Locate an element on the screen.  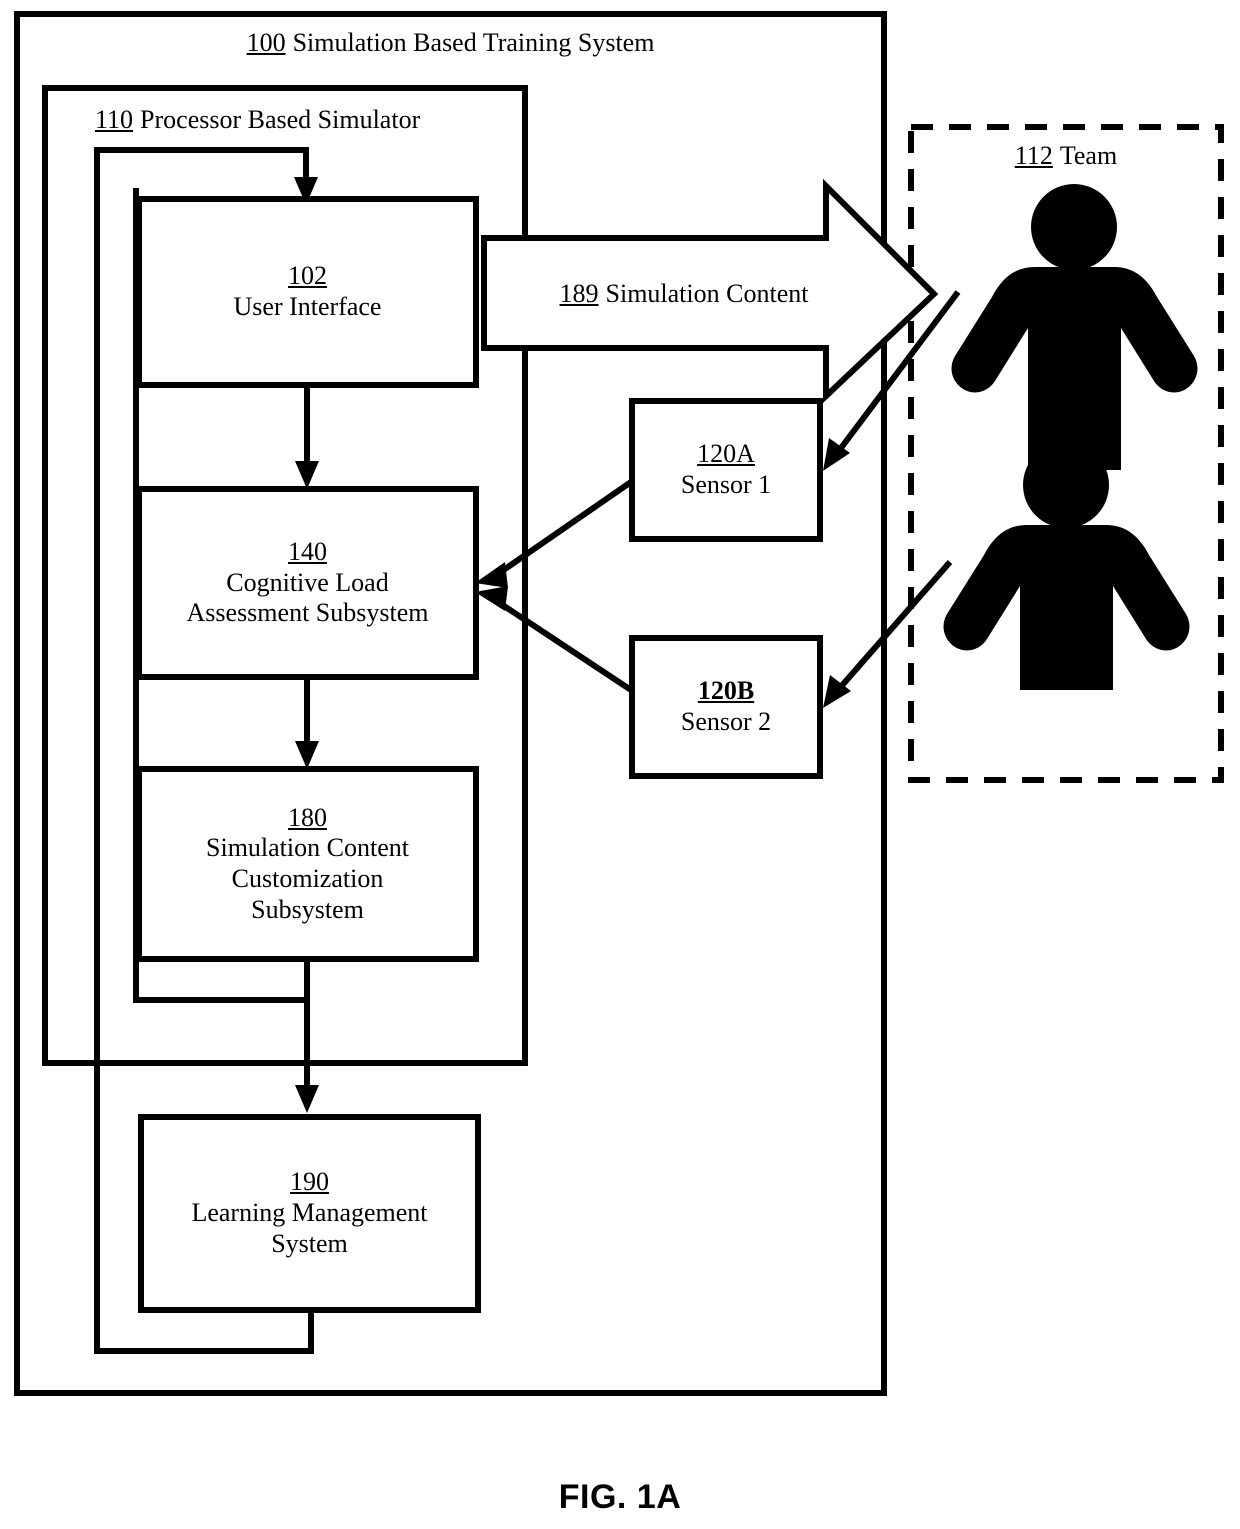
simulator-title: 110 Processor Based Simulator is located at coordinates (257, 120).